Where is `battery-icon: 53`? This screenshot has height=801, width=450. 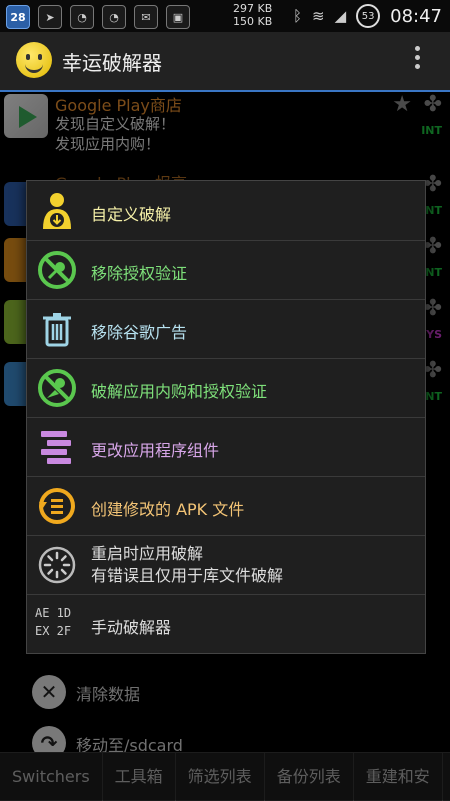
battery-icon: 53 is located at coordinates (368, 16).